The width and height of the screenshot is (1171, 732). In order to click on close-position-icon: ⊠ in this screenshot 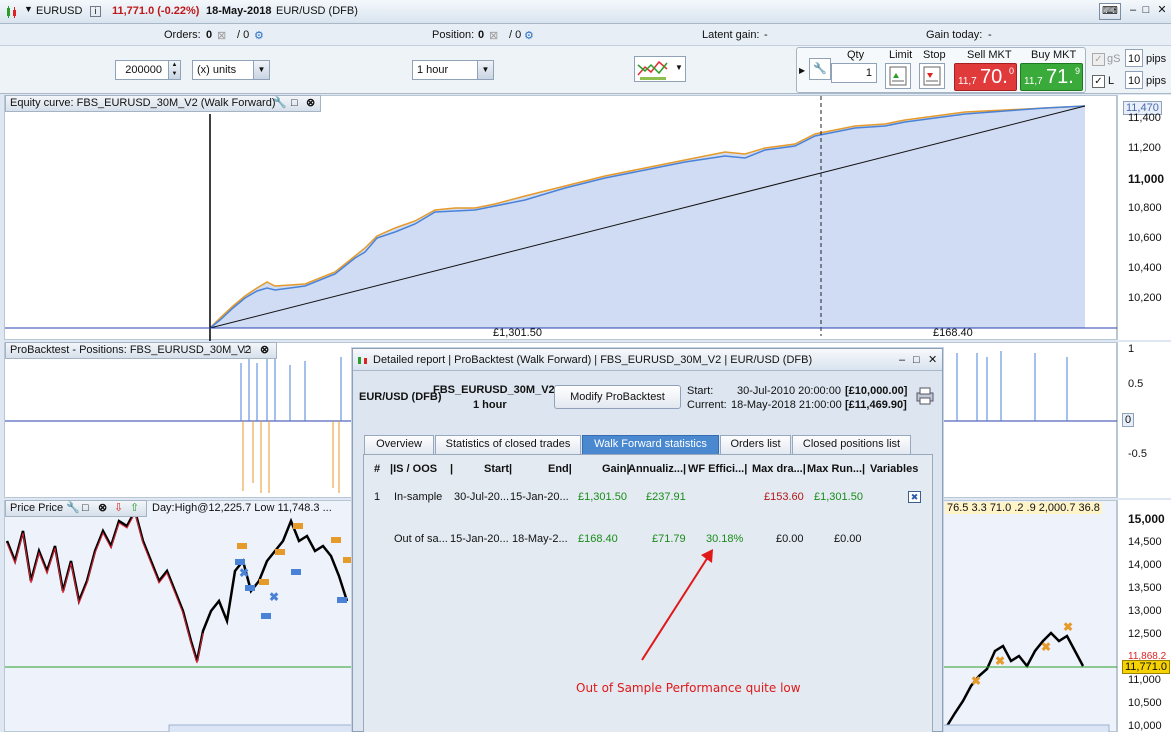, I will do `click(493, 35)`.